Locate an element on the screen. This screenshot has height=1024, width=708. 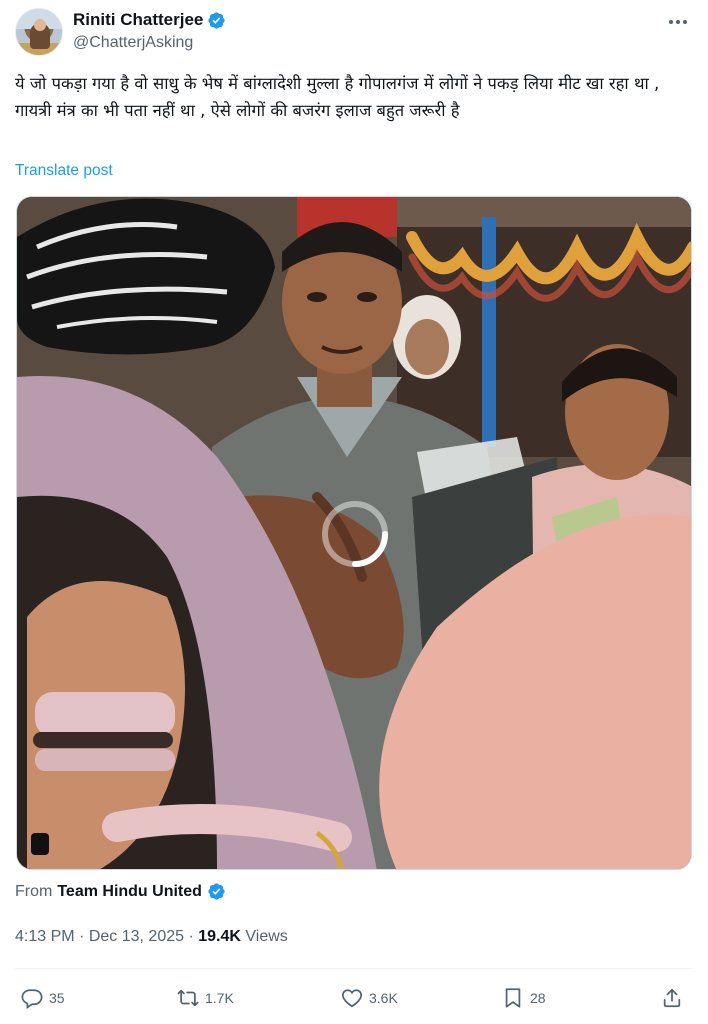
views-count: 19.4K is located at coordinates (219, 936).